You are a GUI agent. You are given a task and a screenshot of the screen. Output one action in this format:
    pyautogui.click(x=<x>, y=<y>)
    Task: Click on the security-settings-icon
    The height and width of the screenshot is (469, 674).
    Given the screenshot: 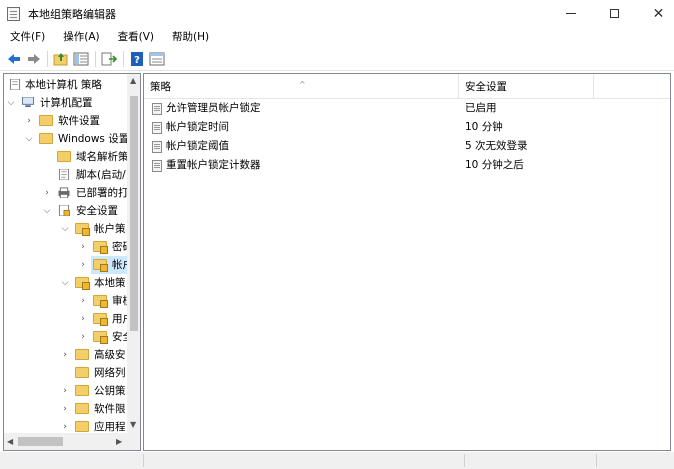 What is the action you would take?
    pyautogui.click(x=64, y=210)
    